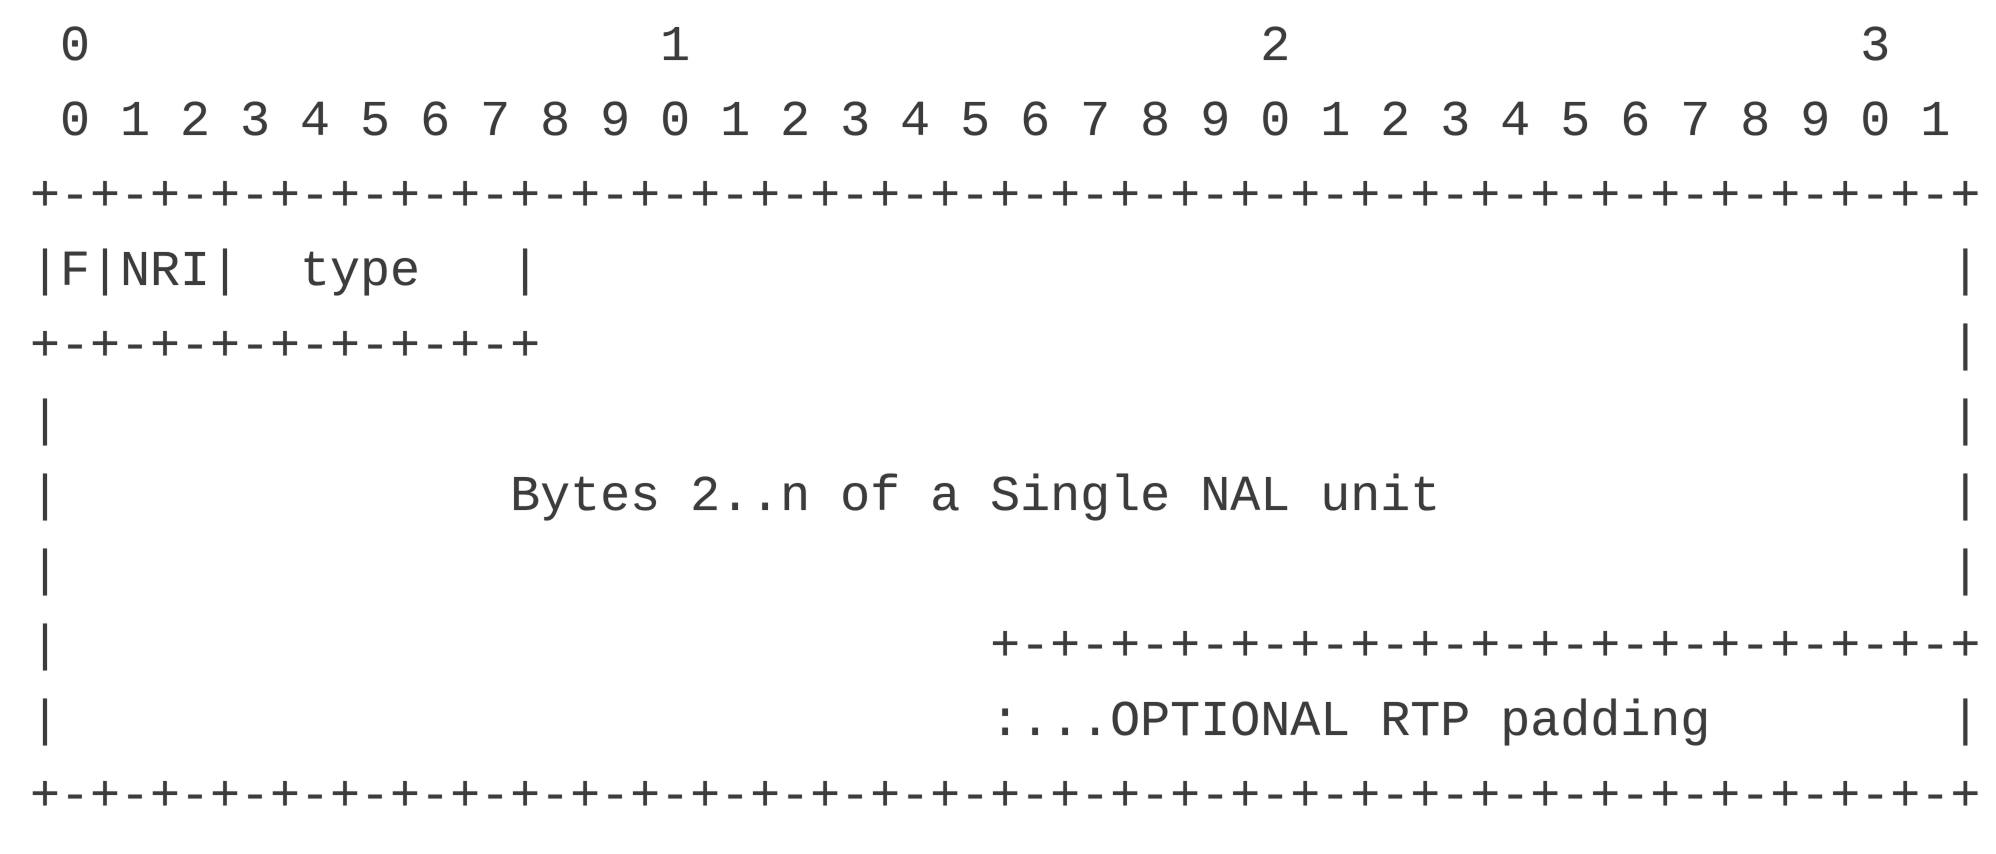 This screenshot has height=854, width=1996. Describe the element at coordinates (1005, 272) in the screenshot. I see `nal-header-fields-row: |F|NRI| type | |` at that location.